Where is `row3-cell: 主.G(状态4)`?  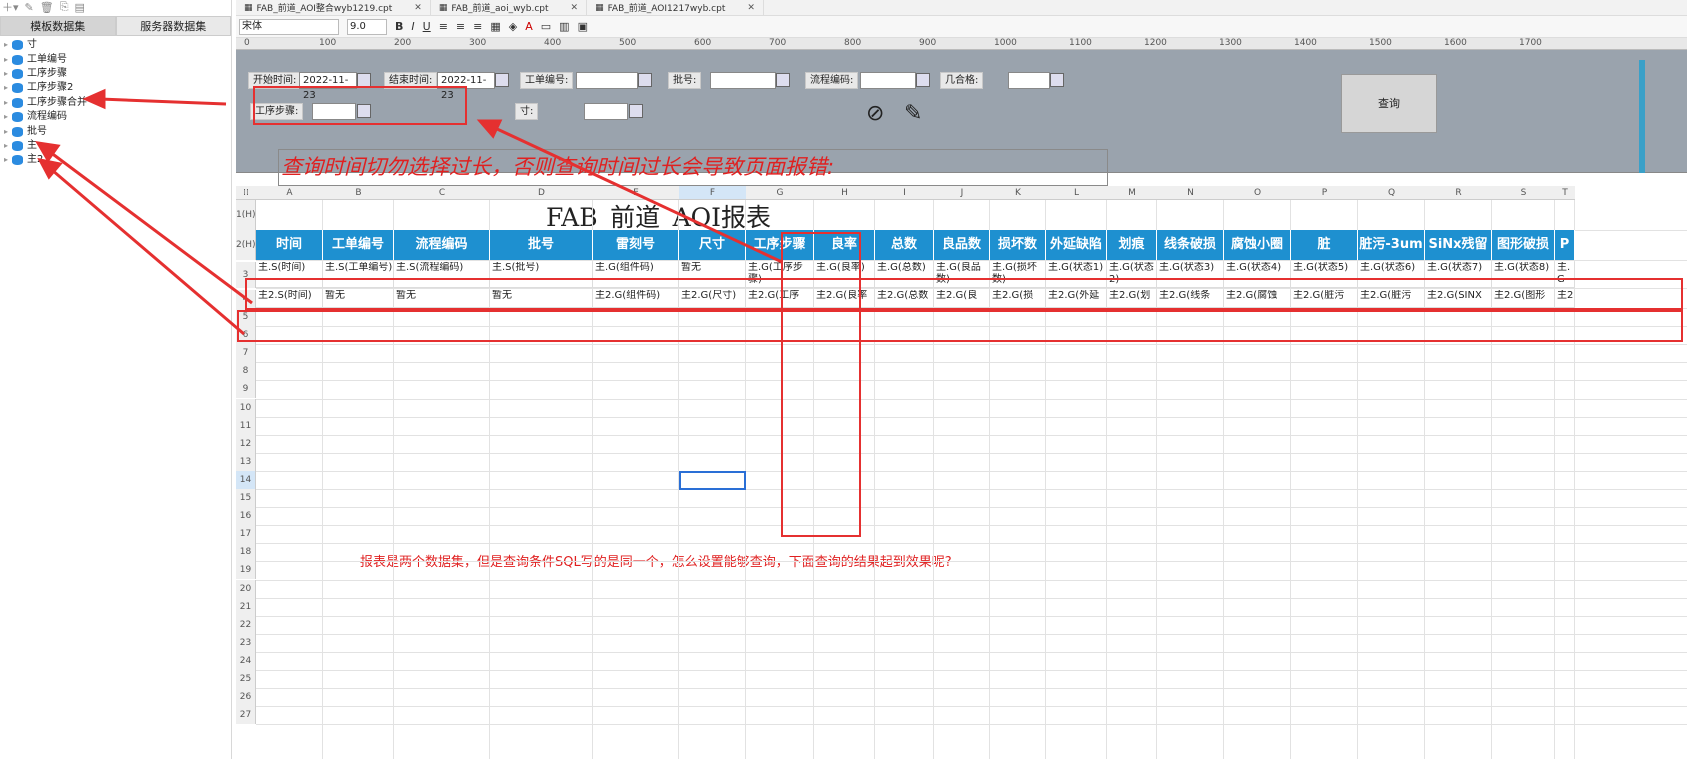 row3-cell: 主.G(状态4) is located at coordinates (1257, 275).